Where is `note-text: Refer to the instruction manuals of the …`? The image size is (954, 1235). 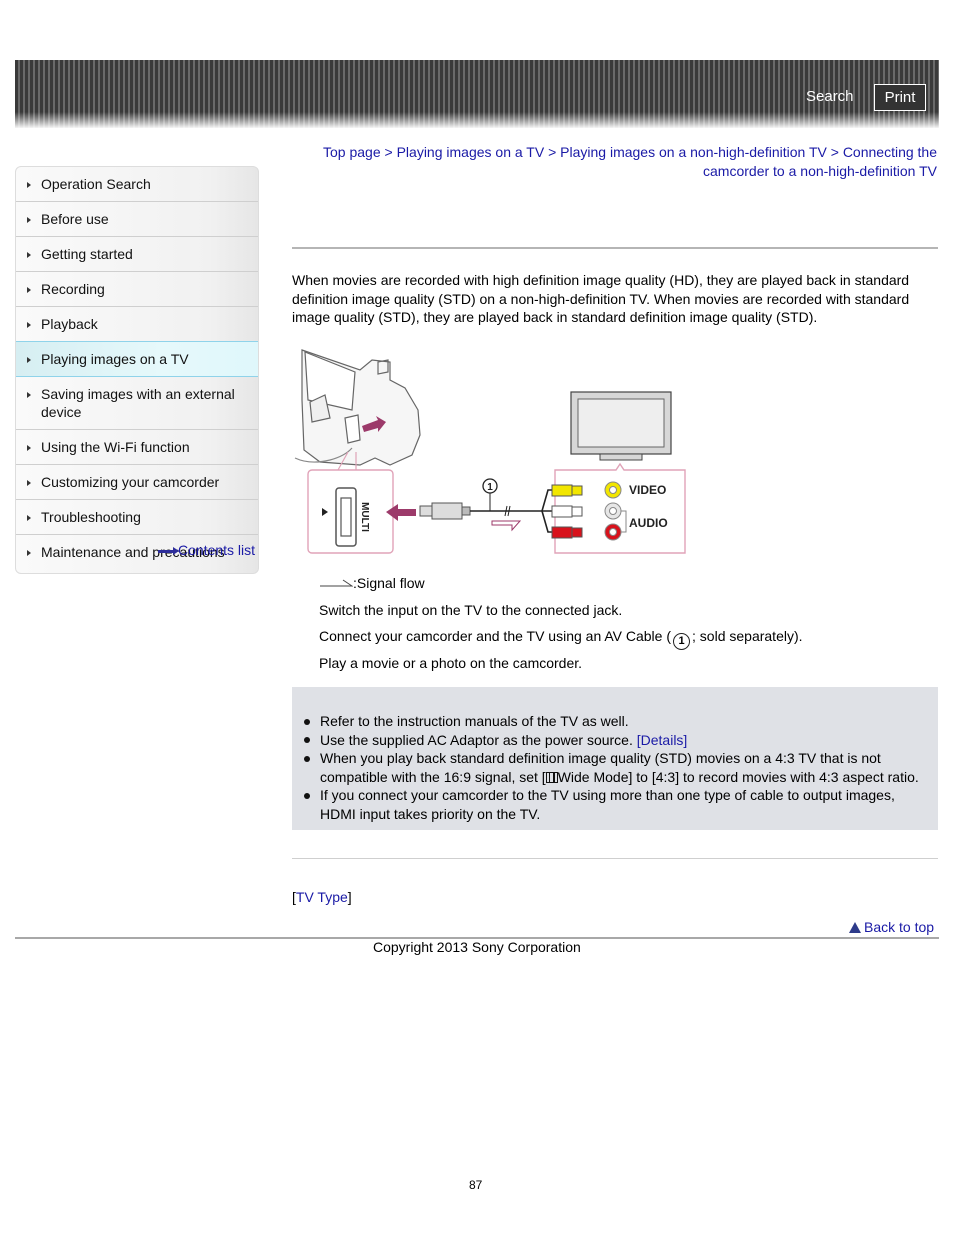
note-text: Refer to the instruction manuals of the … is located at coordinates (474, 721).